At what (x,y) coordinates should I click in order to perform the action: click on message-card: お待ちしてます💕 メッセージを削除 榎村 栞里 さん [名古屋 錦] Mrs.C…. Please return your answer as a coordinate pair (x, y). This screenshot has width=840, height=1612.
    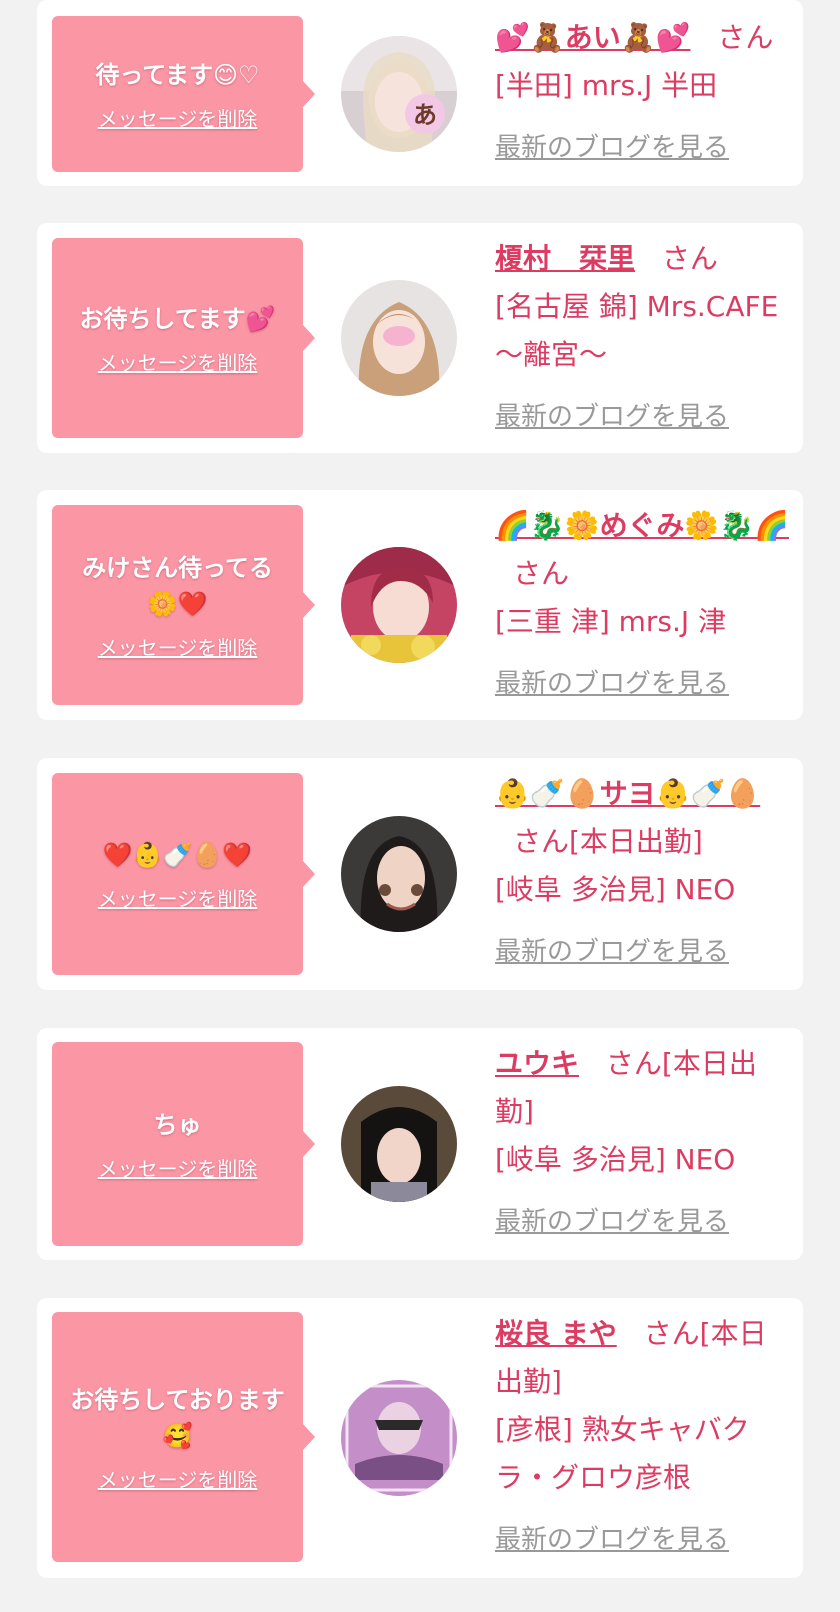
    Looking at the image, I should click on (420, 338).